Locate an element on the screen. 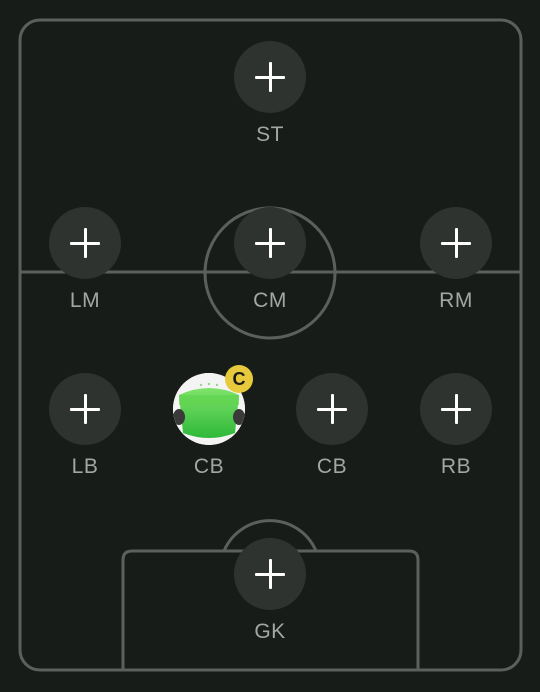 The width and height of the screenshot is (540, 692). slot-lb: LB is located at coordinates (85, 426).